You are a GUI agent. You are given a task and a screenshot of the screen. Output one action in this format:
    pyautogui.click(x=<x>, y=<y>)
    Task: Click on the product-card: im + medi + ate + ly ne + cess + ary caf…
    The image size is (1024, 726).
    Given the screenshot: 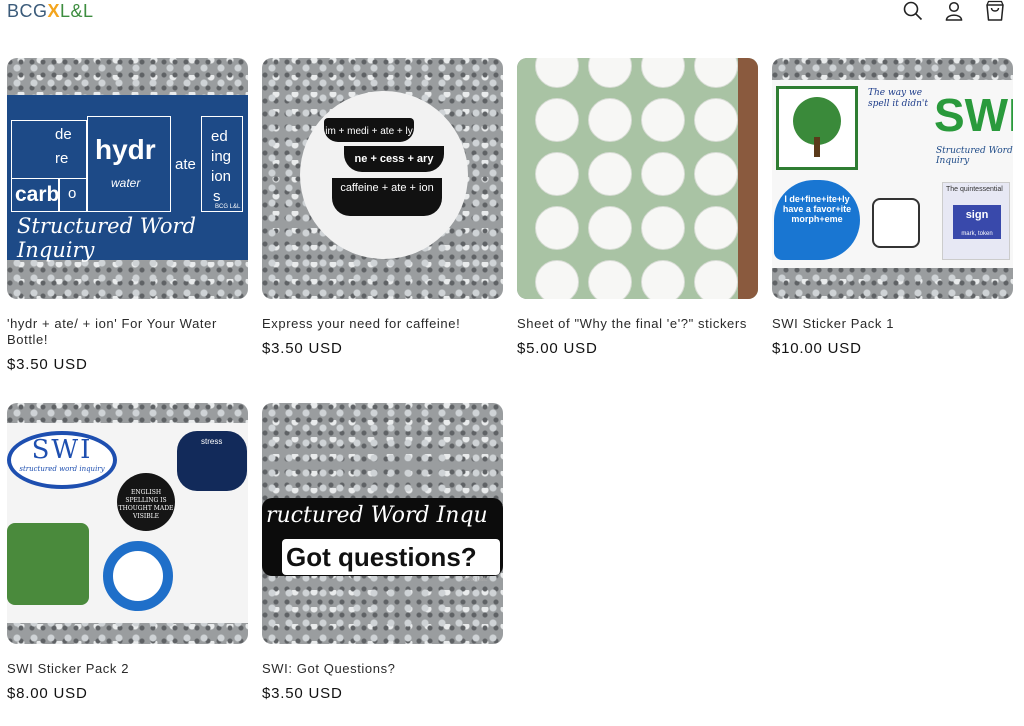 What is the action you would take?
    pyautogui.click(x=382, y=207)
    